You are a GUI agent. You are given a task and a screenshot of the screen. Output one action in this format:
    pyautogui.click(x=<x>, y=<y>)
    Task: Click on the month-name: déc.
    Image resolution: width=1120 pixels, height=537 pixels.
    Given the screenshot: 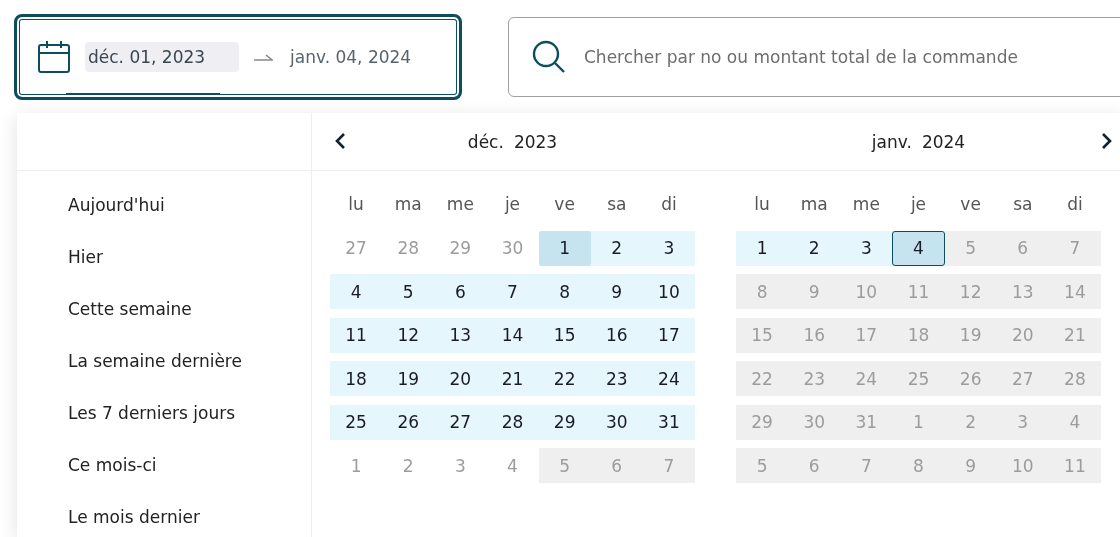 What is the action you would take?
    pyautogui.click(x=485, y=141)
    